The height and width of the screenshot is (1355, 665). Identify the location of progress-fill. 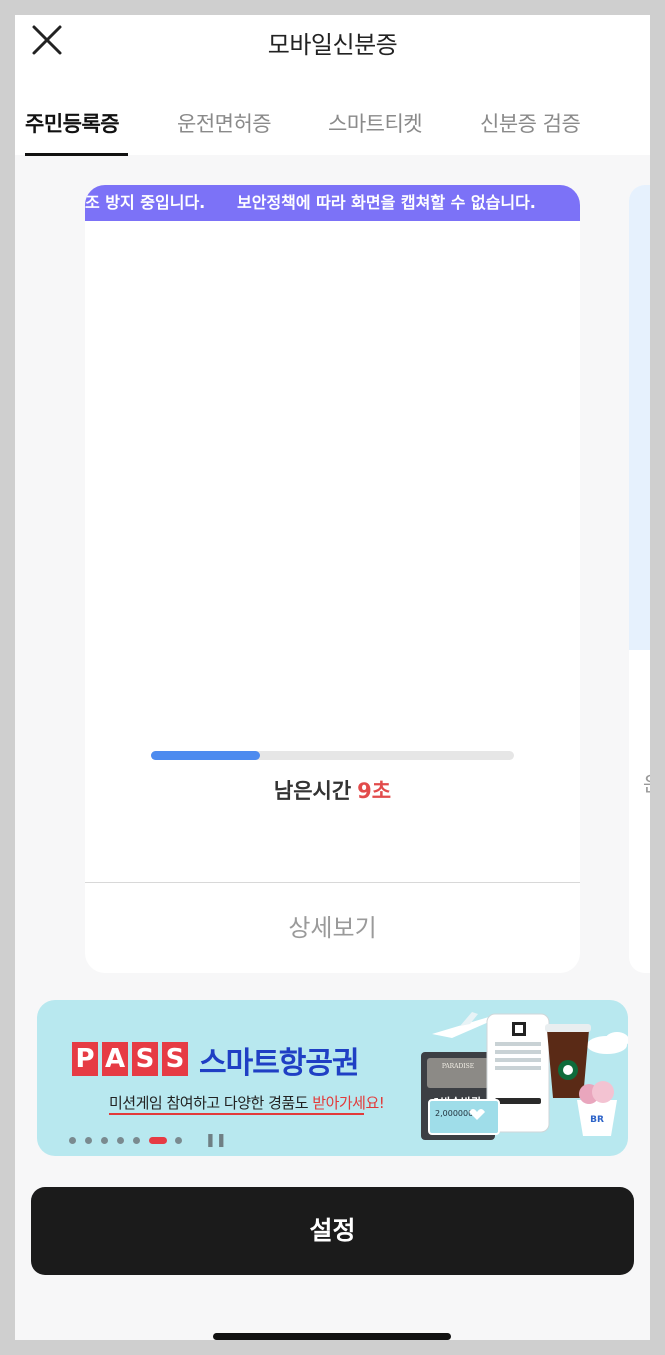
(205, 755).